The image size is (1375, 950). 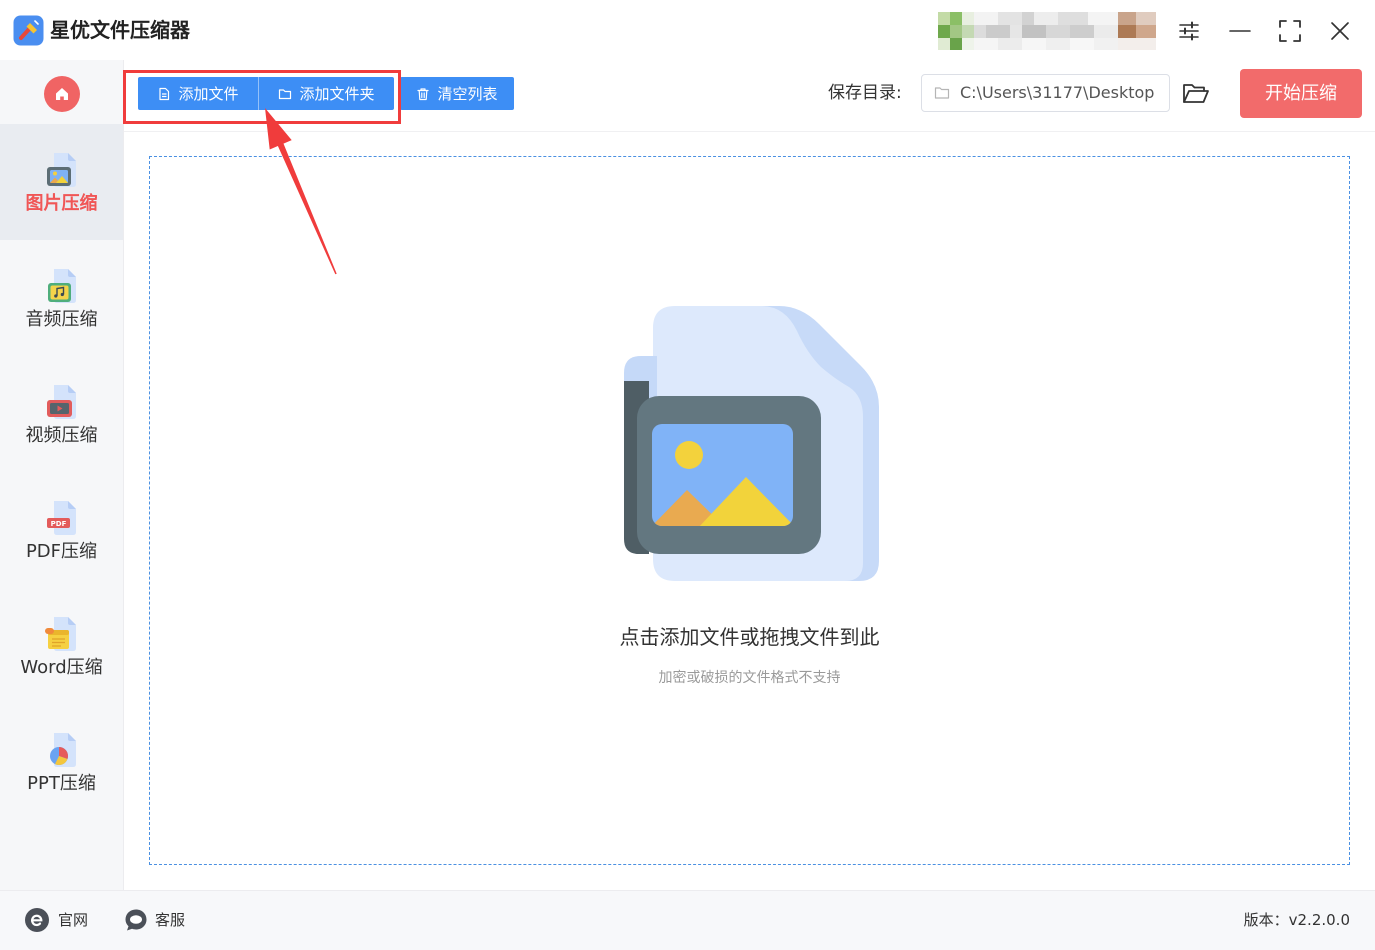 What do you see at coordinates (57, 920) in the screenshot?
I see `website-link: 官网` at bounding box center [57, 920].